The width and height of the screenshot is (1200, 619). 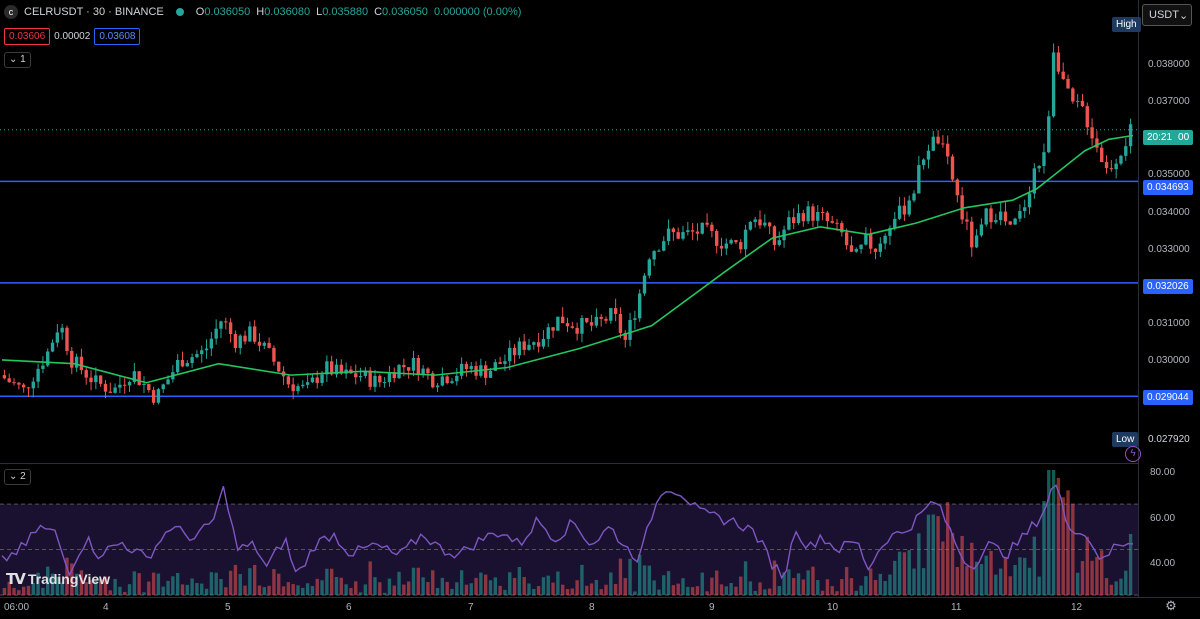 I want to click on tradingview-mark-icon: 𝗧𝗩, so click(x=16, y=579).